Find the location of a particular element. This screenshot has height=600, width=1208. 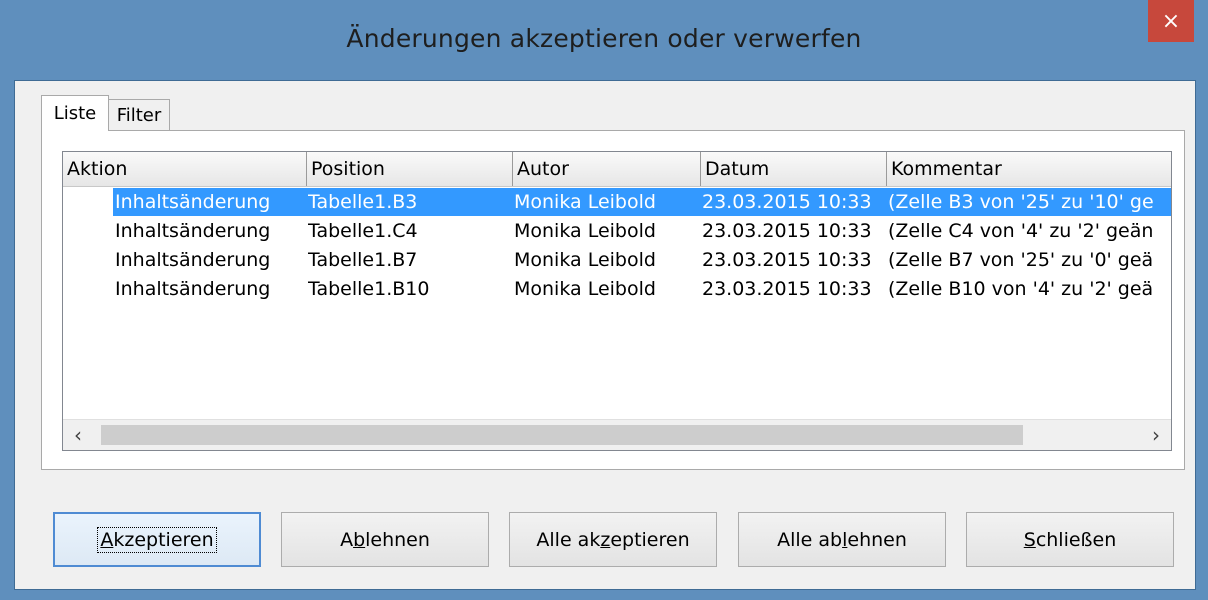

close-button: Schließen is located at coordinates (1070, 539).